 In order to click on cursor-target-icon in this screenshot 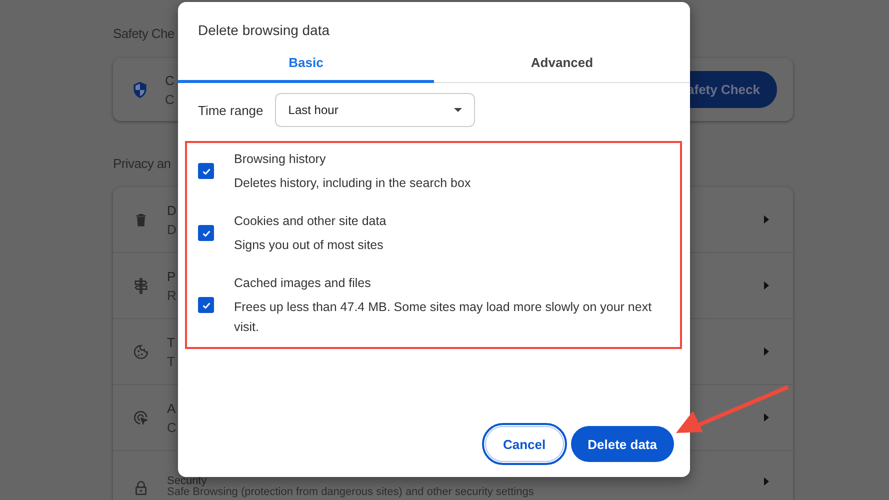, I will do `click(141, 418)`.